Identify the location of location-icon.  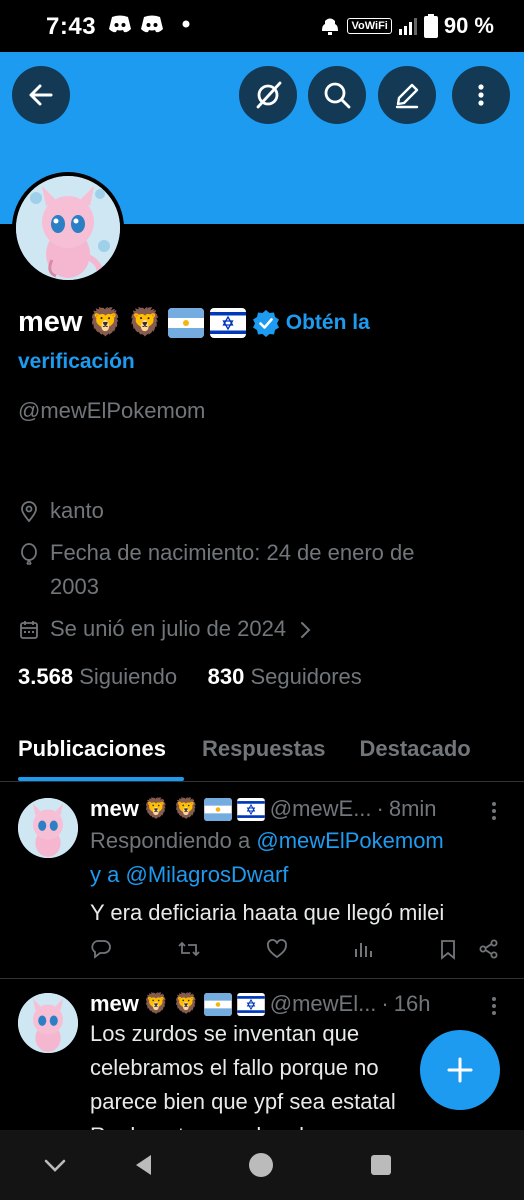
(29, 512).